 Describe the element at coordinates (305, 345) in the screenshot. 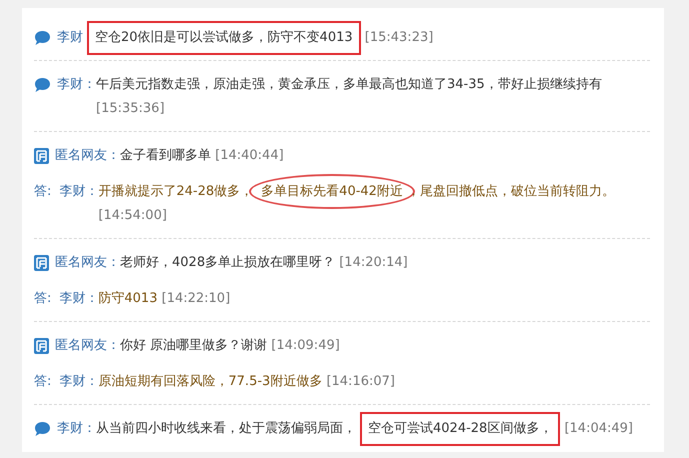

I see `timestamp: [14:09:49]` at that location.